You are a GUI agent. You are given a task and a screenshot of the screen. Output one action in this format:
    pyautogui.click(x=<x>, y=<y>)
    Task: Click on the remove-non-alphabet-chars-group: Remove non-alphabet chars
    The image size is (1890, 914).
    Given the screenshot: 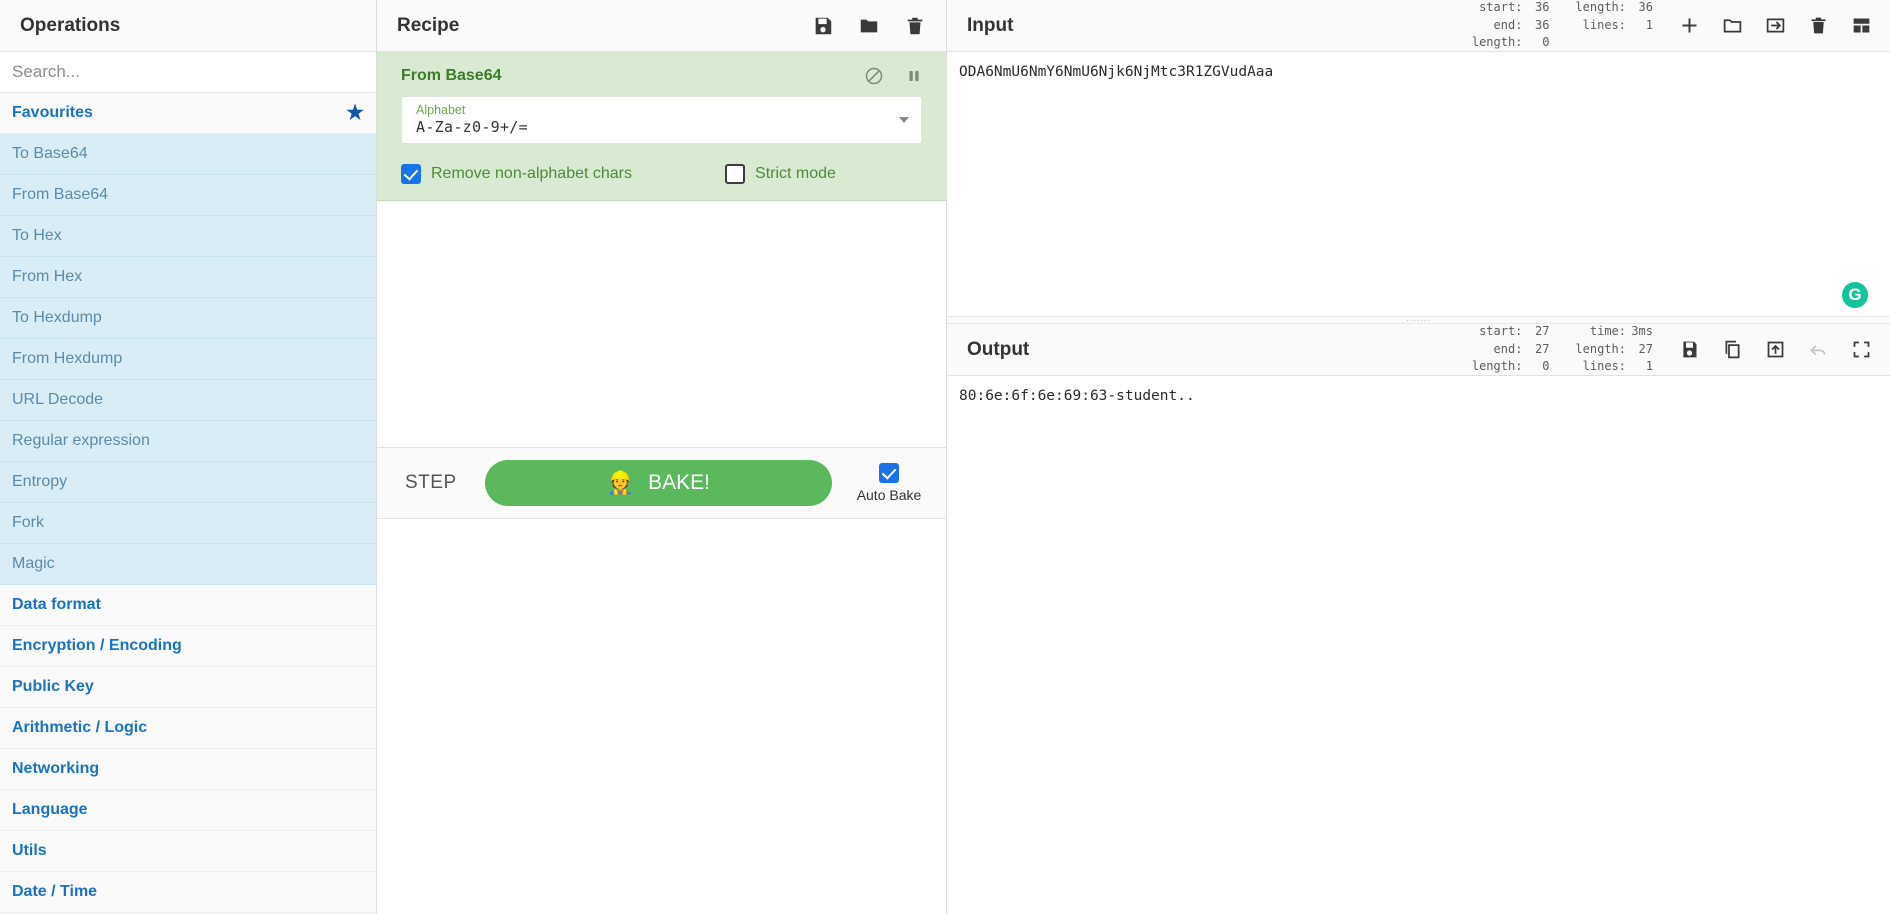 What is the action you would take?
    pyautogui.click(x=516, y=174)
    